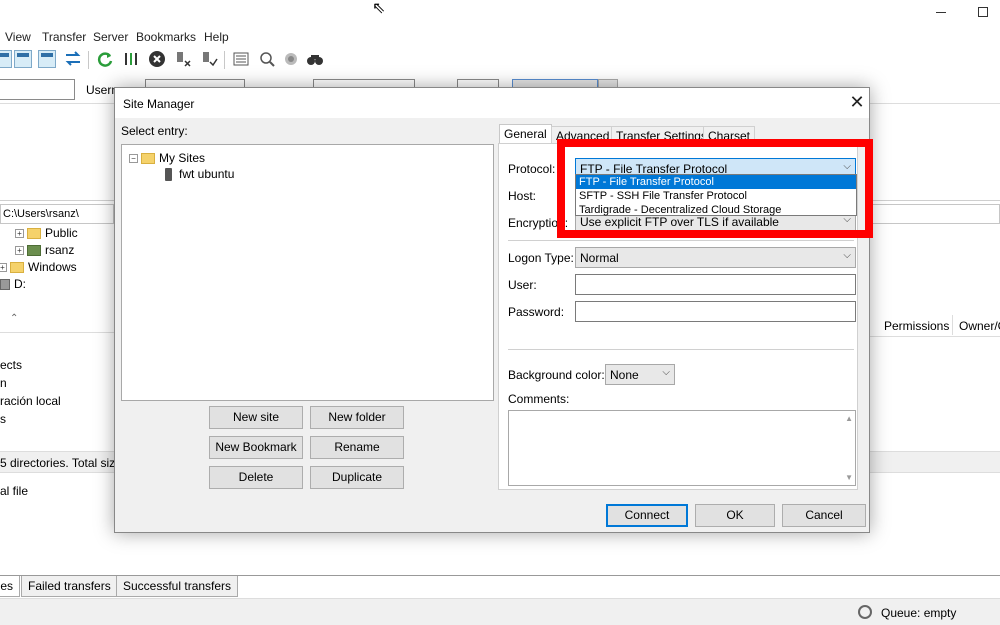 This screenshot has height=625, width=1000. Describe the element at coordinates (14, 318) in the screenshot. I see `sort-arrow-icon: ⌃` at that location.